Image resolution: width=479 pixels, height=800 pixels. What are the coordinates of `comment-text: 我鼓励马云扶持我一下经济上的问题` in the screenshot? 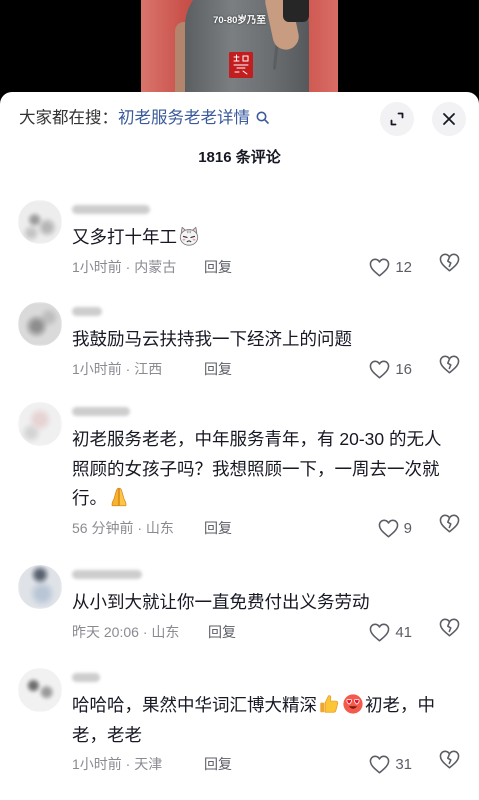 It's located at (260, 340).